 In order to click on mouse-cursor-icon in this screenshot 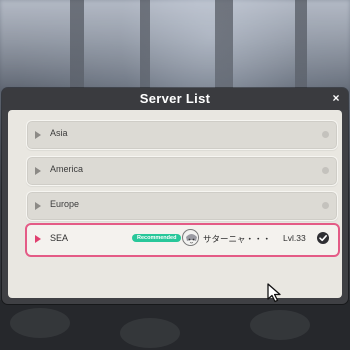, I will do `click(275, 293)`.